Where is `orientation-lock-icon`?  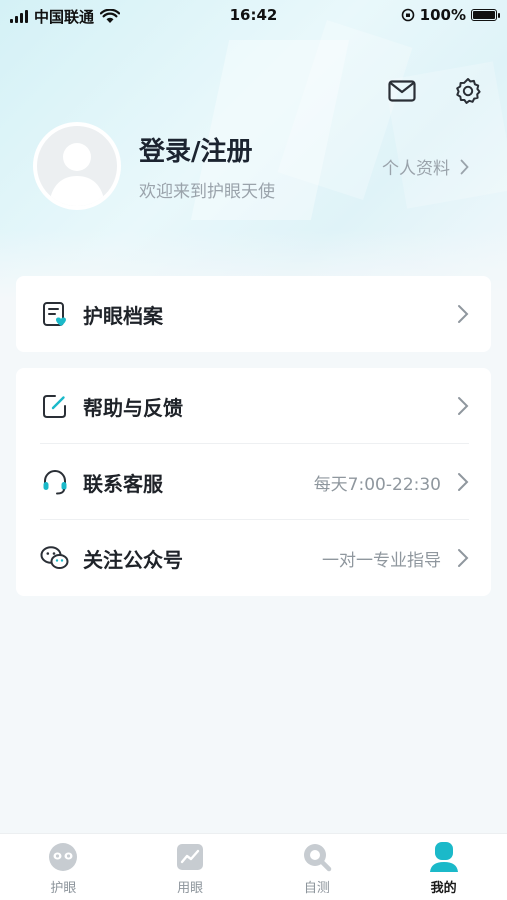
orientation-lock-icon is located at coordinates (407, 15).